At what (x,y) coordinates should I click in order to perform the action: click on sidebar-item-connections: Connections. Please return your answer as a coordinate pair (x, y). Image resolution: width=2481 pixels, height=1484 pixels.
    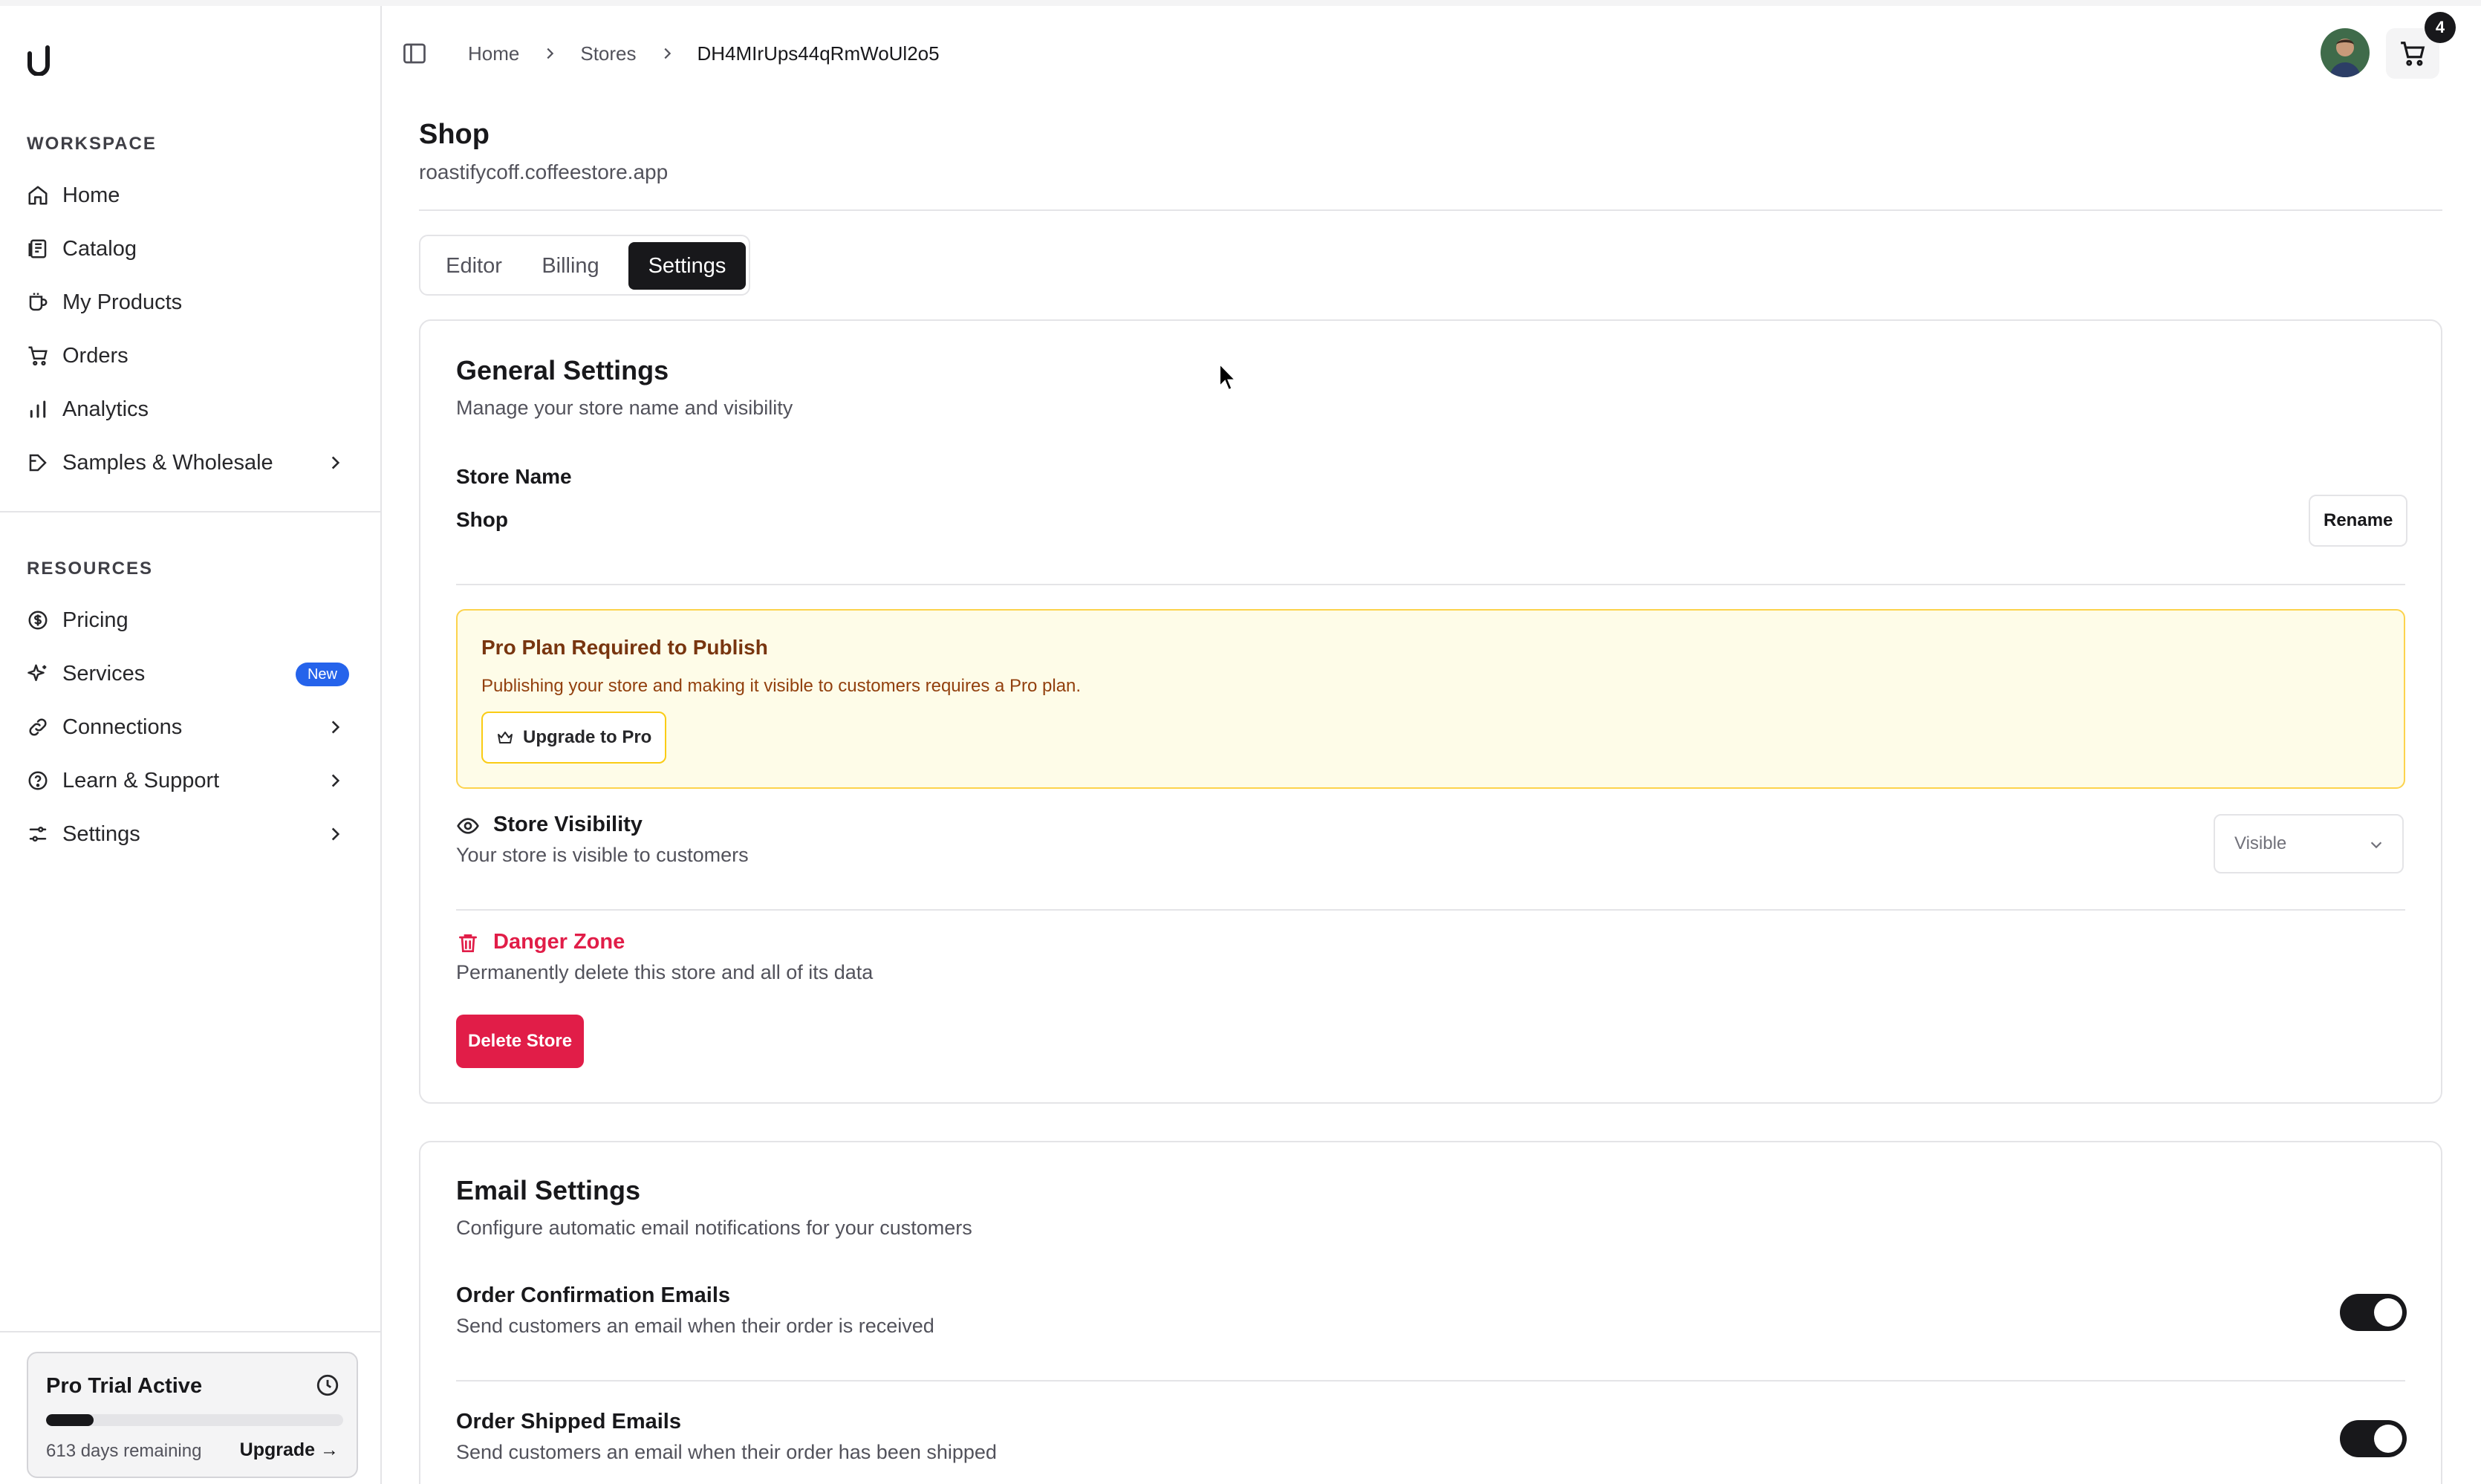
    Looking at the image, I should click on (188, 727).